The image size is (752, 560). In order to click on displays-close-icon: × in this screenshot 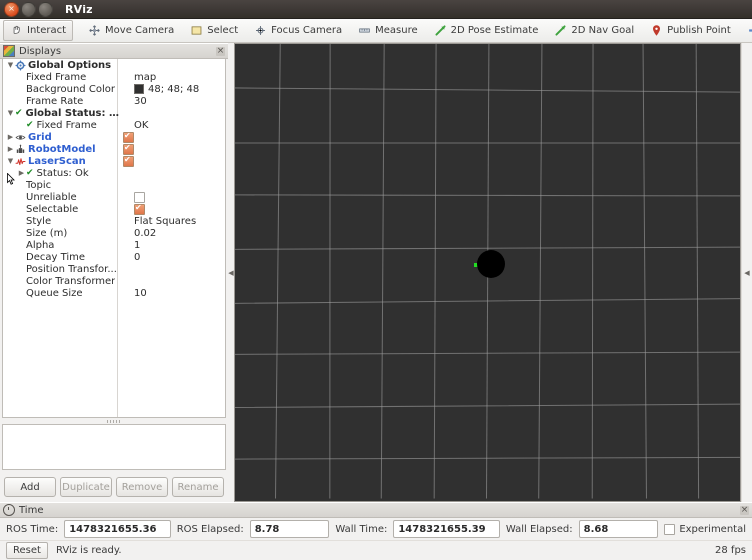, I will do `click(220, 51)`.